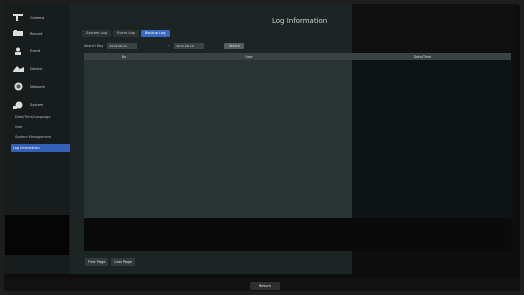 The height and width of the screenshot is (295, 524). What do you see at coordinates (297, 234) in the screenshot?
I see `table-footer-area` at bounding box center [297, 234].